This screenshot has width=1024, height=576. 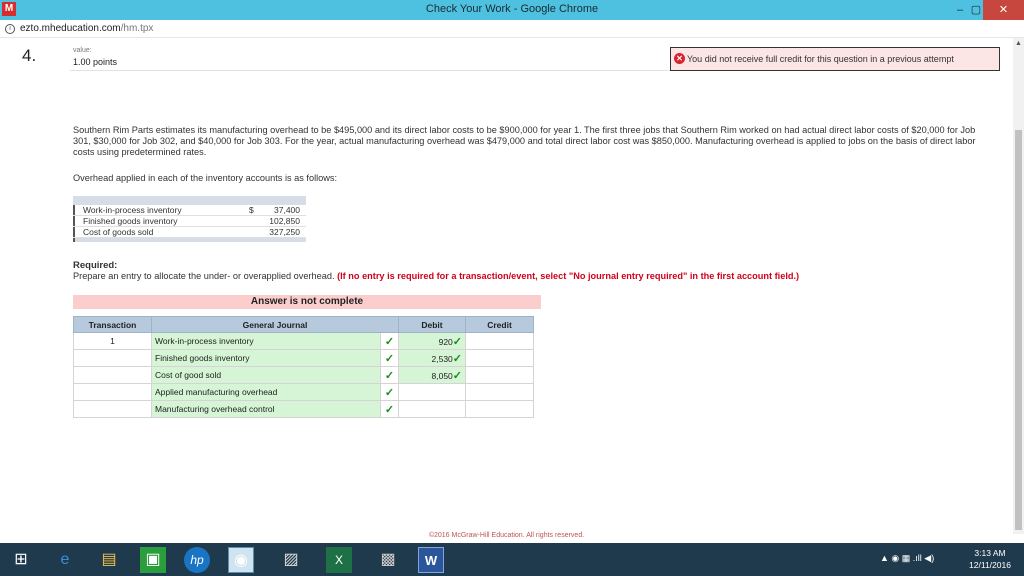 What do you see at coordinates (499, 324) in the screenshot?
I see `header-credit: Credit` at bounding box center [499, 324].